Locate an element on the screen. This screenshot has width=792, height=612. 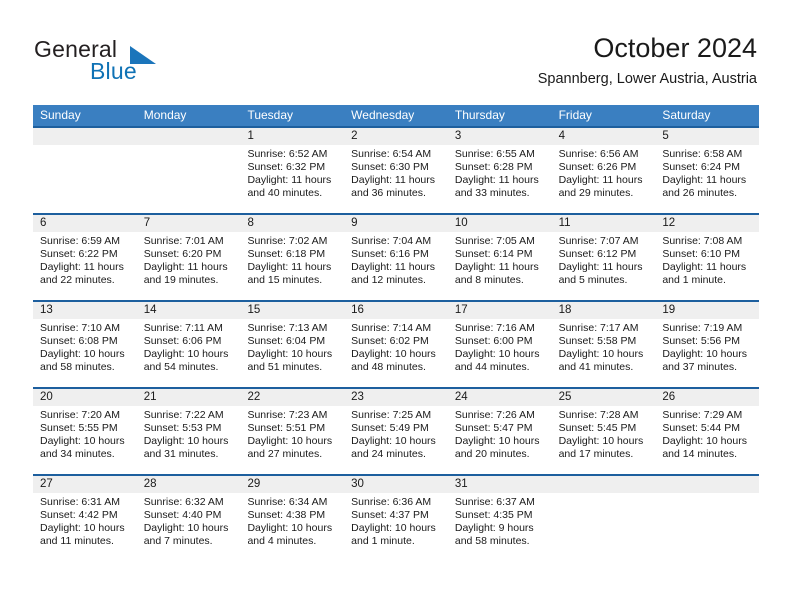
day-number: 28 is located at coordinates (188, 484).